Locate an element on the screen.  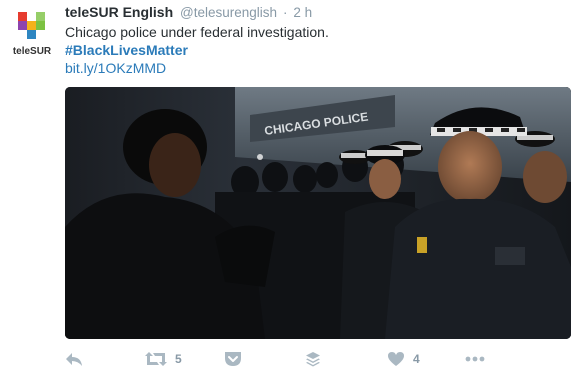
retweet-count: 5 is located at coordinates (178, 359).